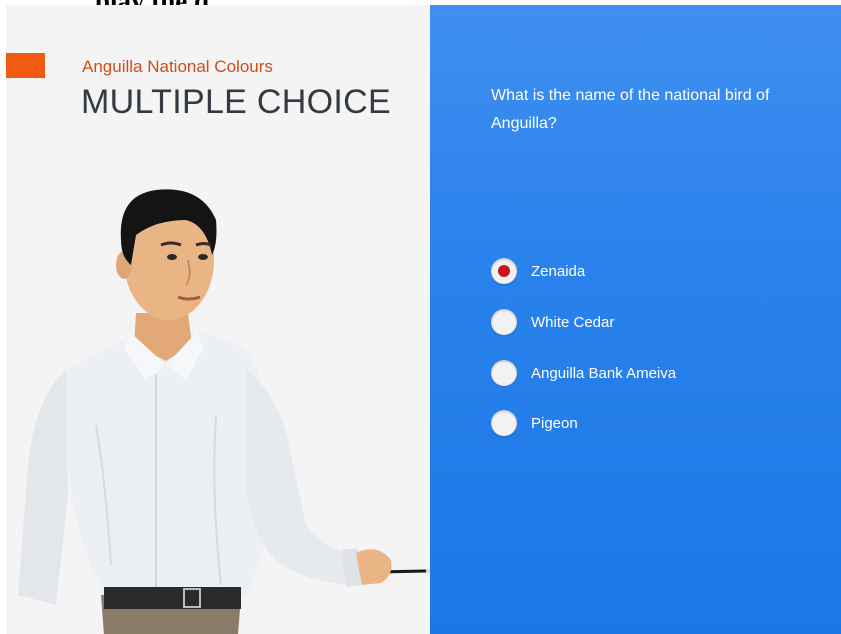 The image size is (841, 634). I want to click on accent-tab, so click(25, 65).